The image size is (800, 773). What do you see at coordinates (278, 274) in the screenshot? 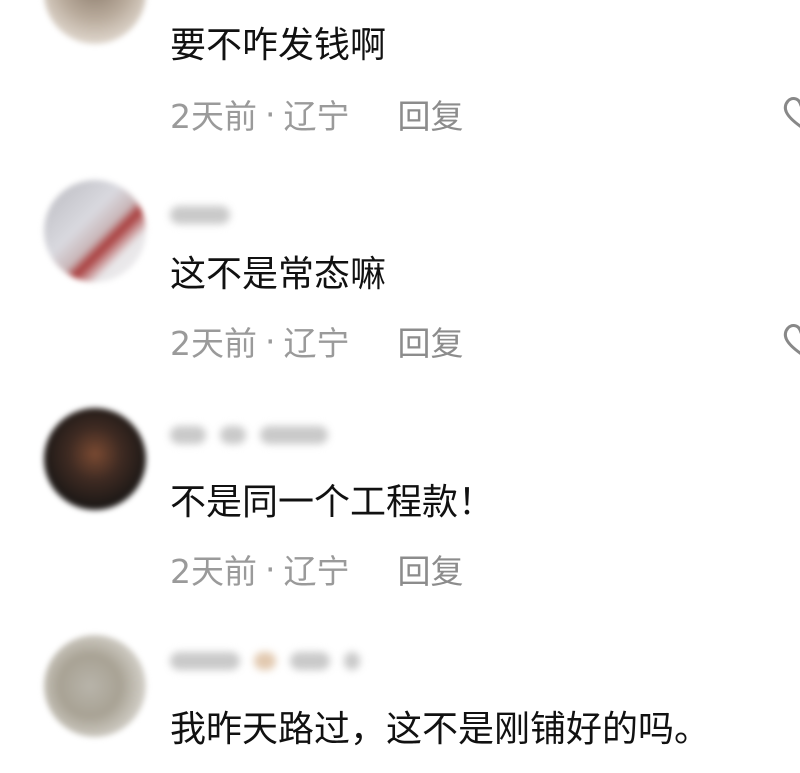
I see `comment-text: 这不是常态嘛` at bounding box center [278, 274].